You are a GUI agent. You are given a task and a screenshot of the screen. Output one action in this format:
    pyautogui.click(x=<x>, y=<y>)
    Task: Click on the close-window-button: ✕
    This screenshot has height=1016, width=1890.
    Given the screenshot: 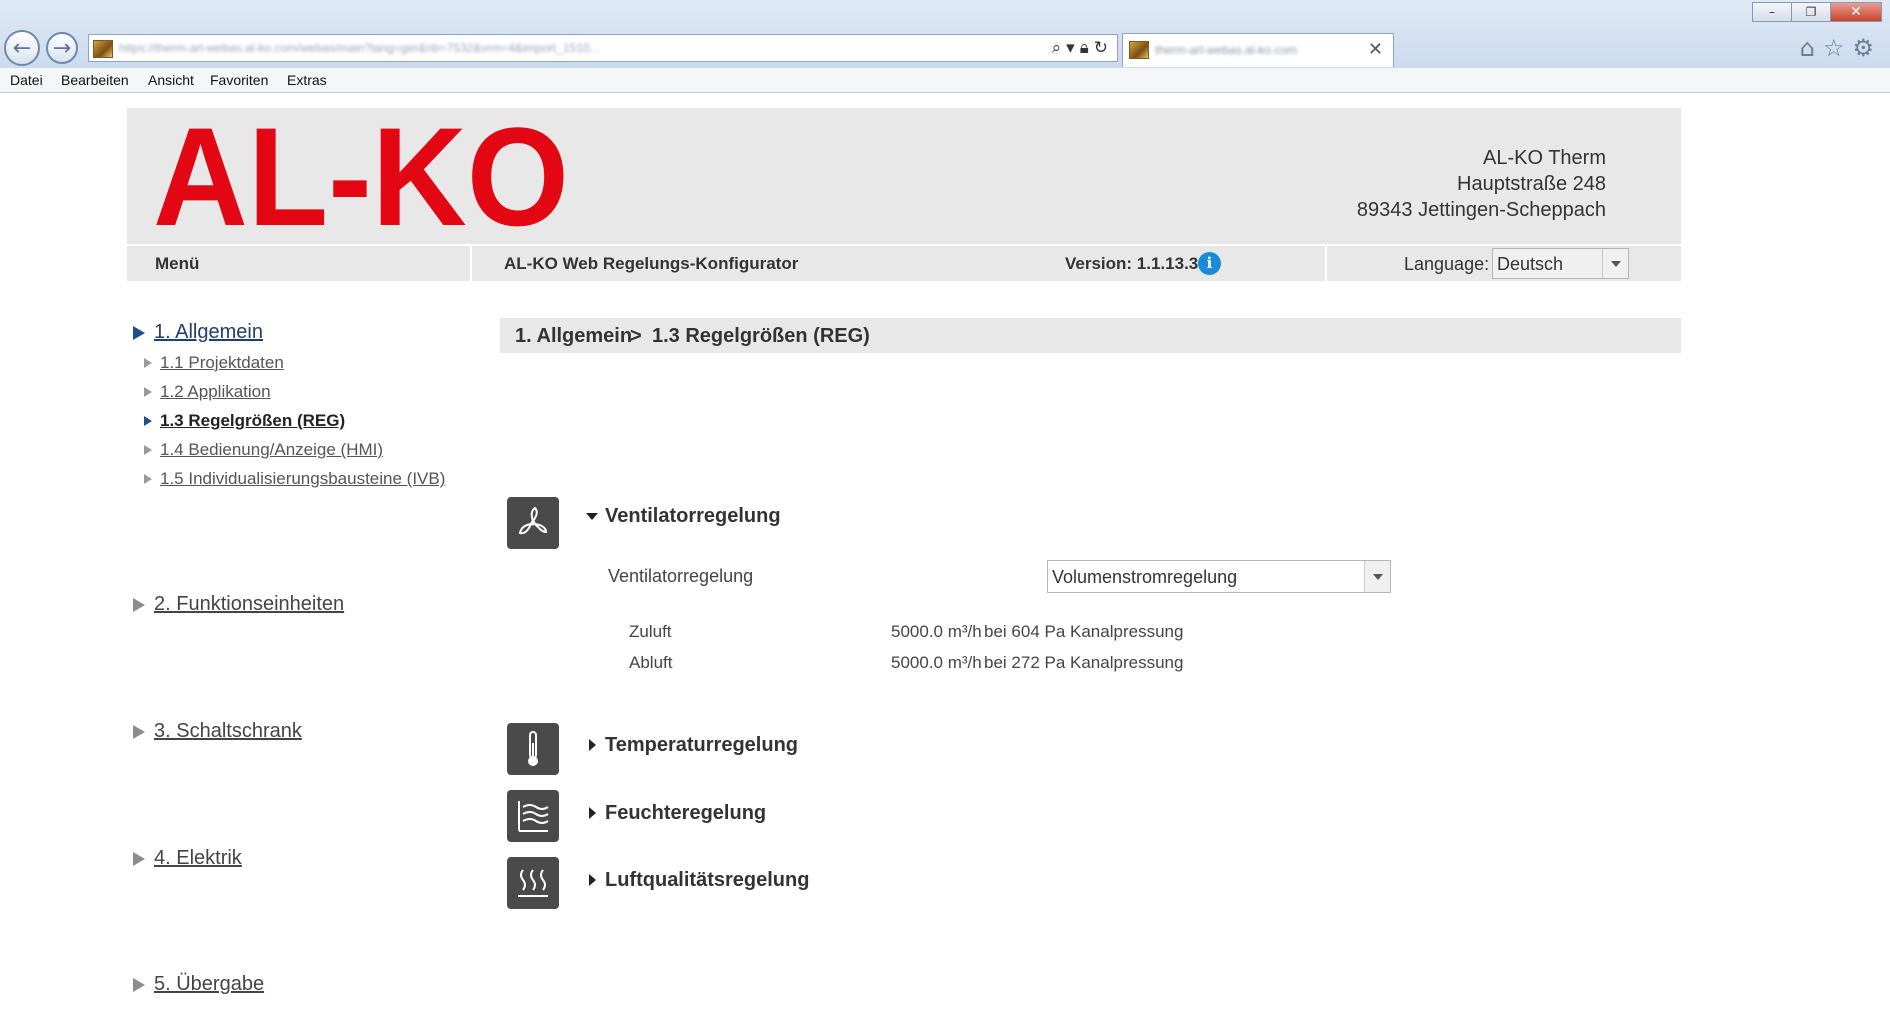 What is the action you would take?
    pyautogui.click(x=1856, y=12)
    